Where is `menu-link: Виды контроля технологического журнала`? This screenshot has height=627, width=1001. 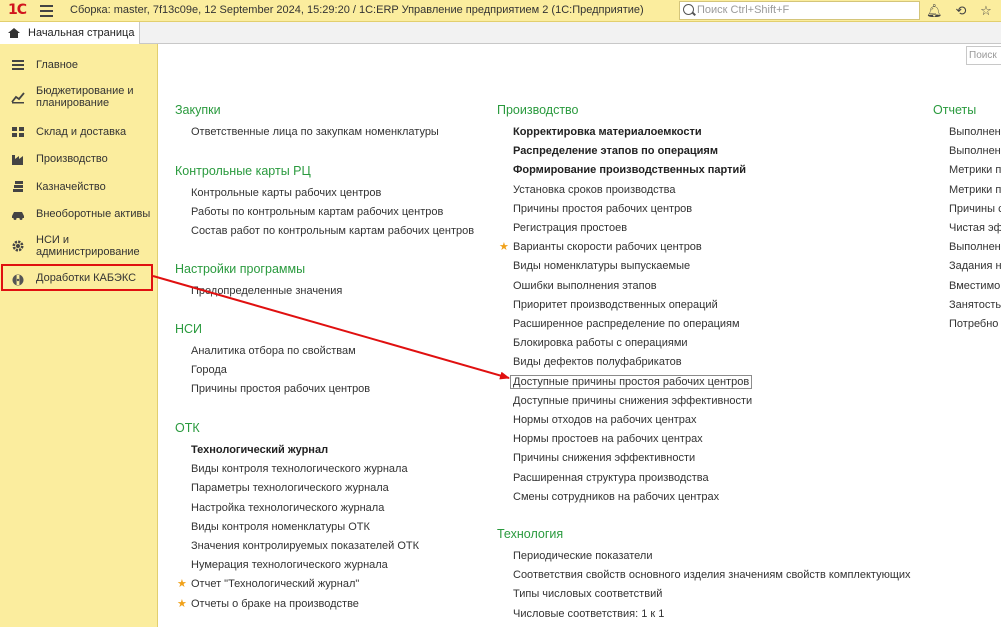
menu-link: Виды контроля технологического журнала is located at coordinates (299, 469).